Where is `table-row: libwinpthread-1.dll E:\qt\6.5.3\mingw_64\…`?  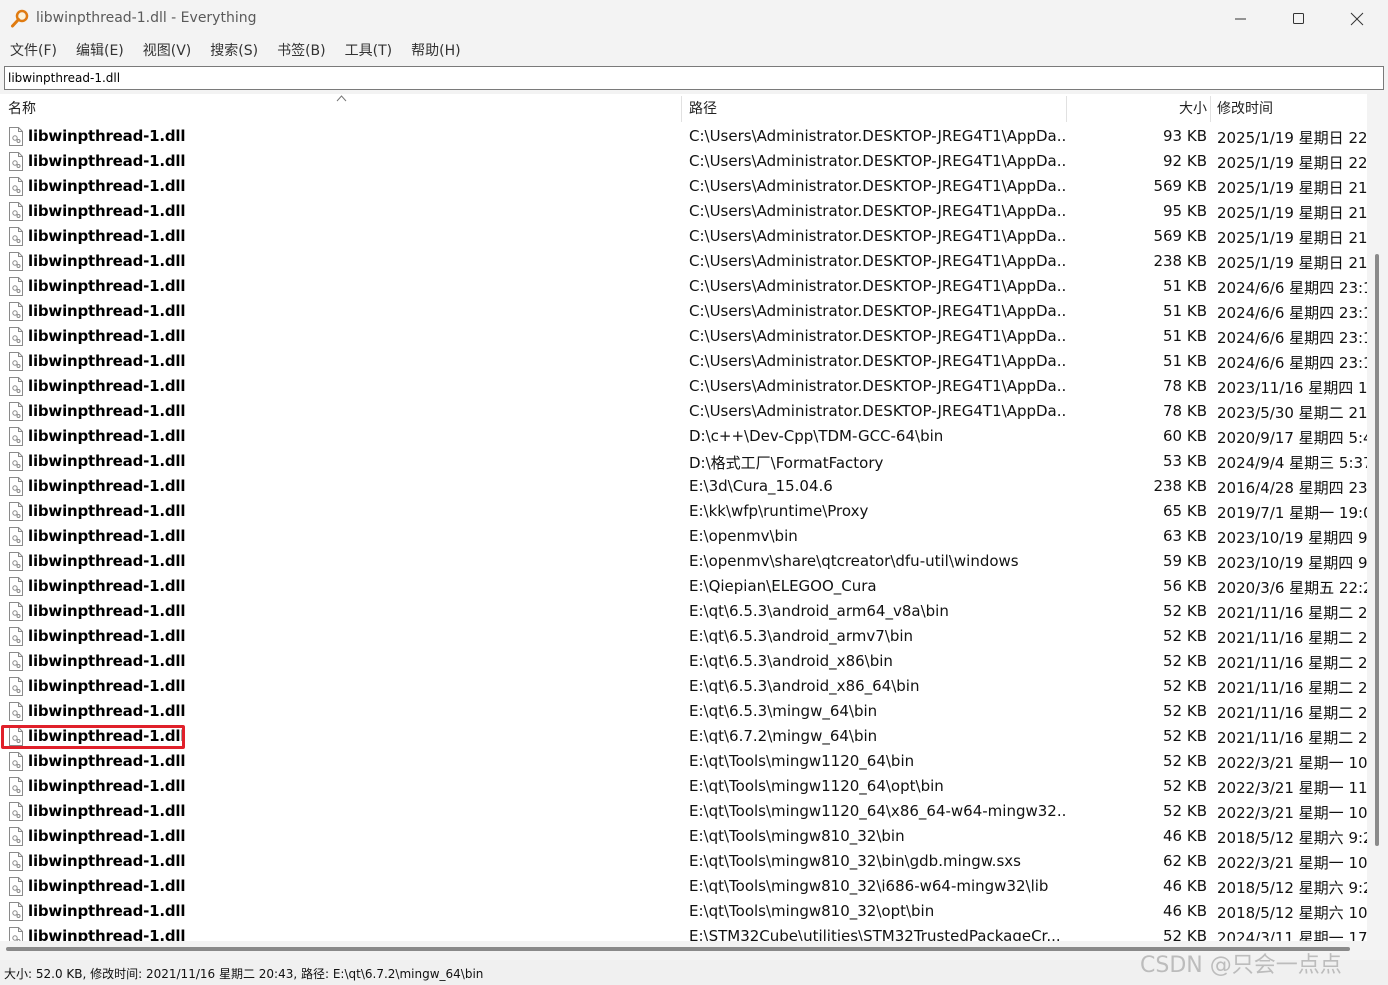
table-row: libwinpthread-1.dll E:\qt\6.5.3\mingw_64\… is located at coordinates (683, 711).